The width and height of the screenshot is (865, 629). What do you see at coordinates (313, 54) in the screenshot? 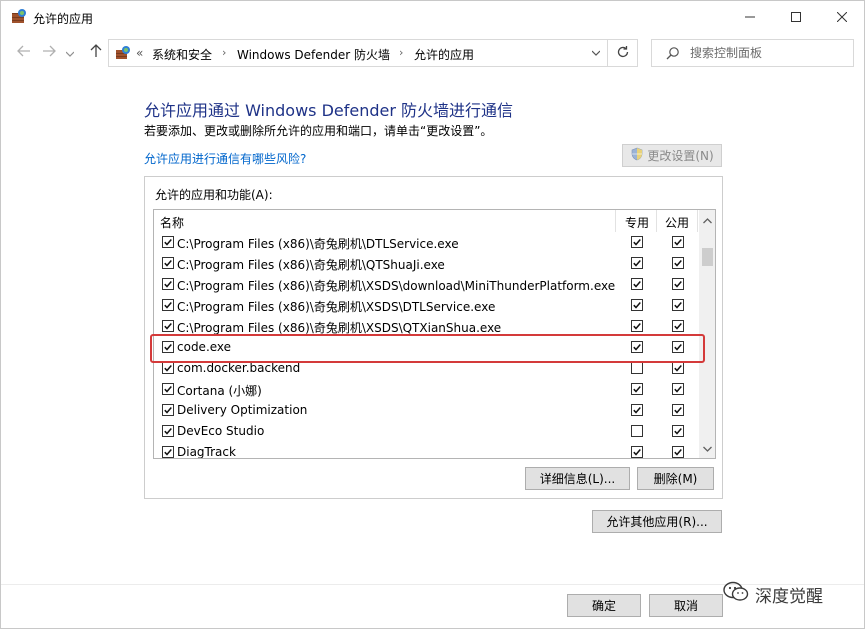
I see `breadcrumb-firewall: Windows Defender 防火墙` at bounding box center [313, 54].